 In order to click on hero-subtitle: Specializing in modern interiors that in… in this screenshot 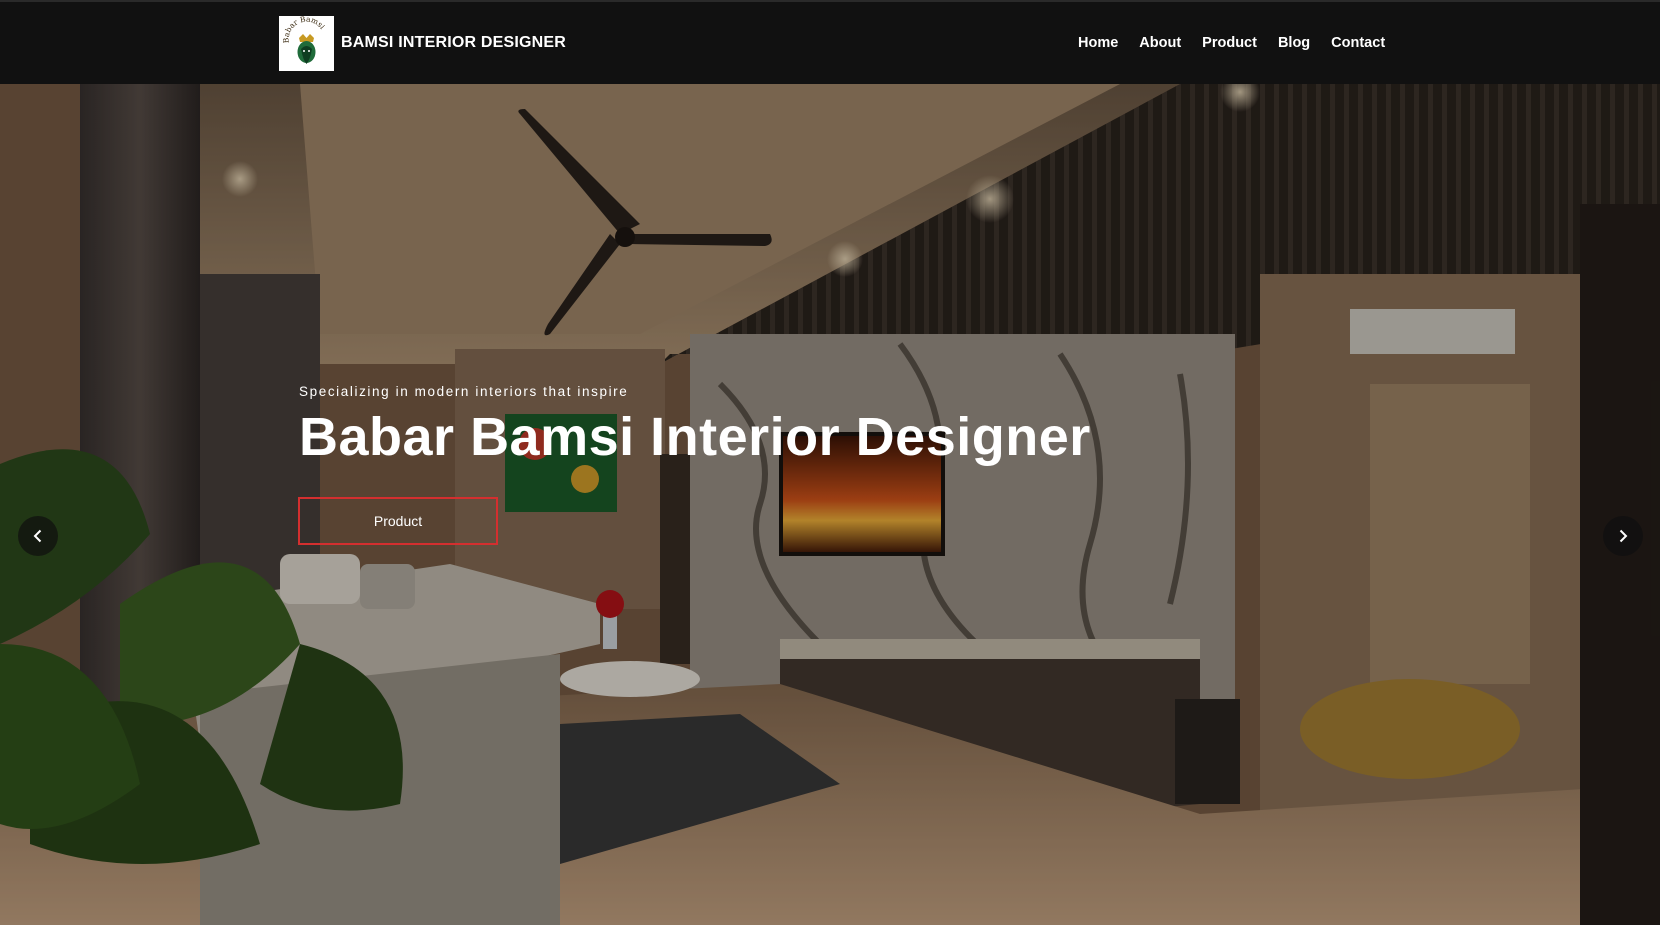, I will do `click(464, 391)`.